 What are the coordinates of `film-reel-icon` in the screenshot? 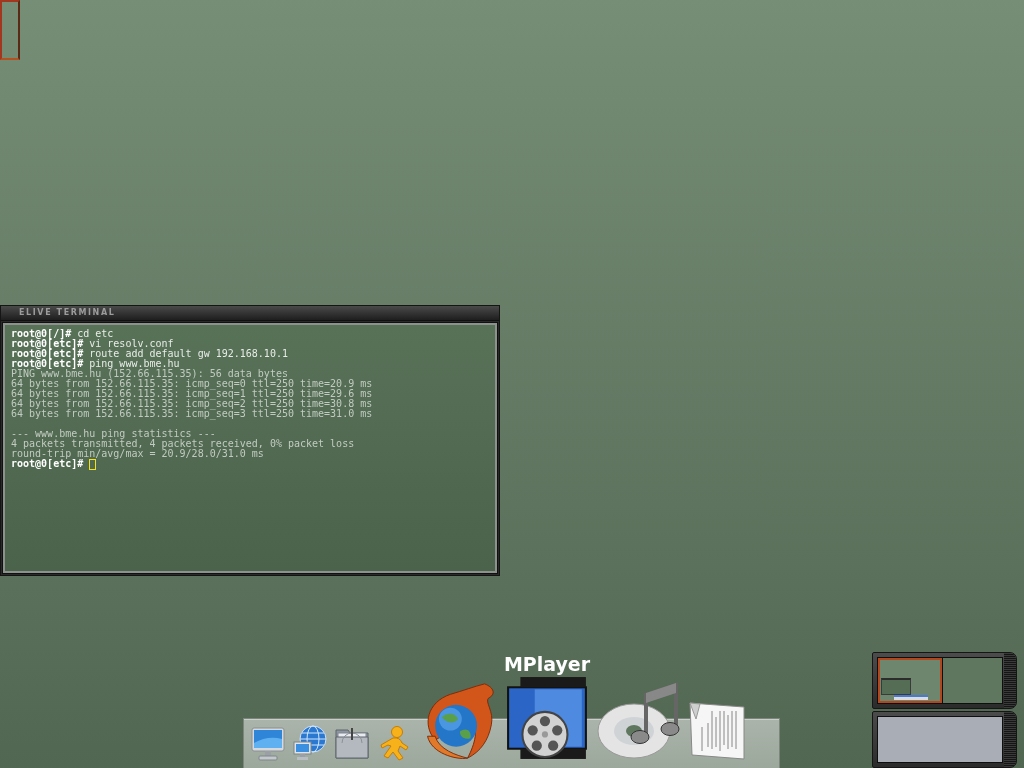 It's located at (547, 718).